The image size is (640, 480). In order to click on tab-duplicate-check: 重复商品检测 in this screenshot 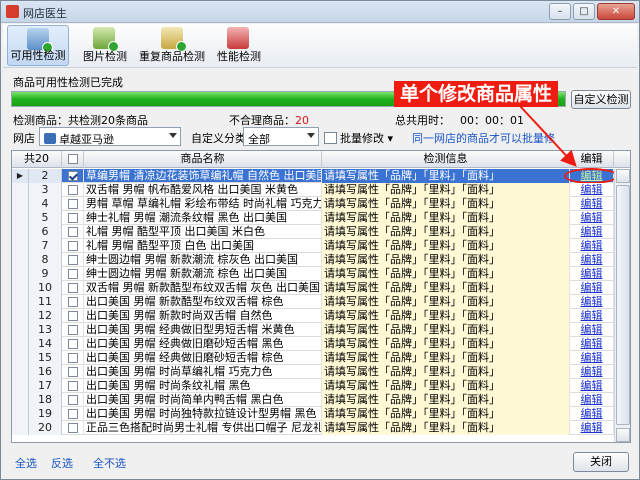, I will do `click(172, 45)`.